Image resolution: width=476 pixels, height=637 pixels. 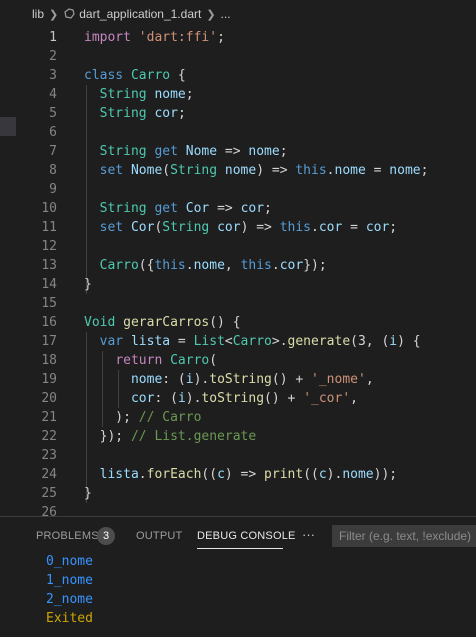 What do you see at coordinates (248, 227) in the screenshot?
I see `code-text: set Cor(String cor) => this.cor = cor;` at bounding box center [248, 227].